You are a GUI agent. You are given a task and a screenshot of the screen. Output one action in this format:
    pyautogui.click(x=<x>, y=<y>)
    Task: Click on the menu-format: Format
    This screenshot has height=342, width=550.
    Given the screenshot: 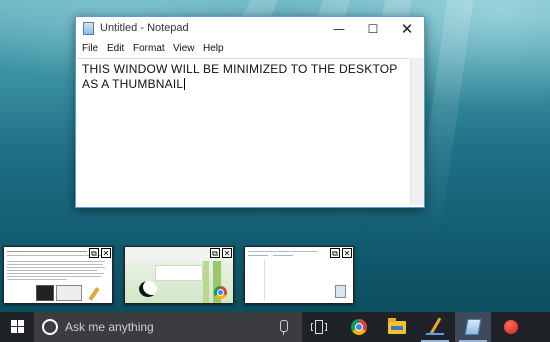 What is the action you would take?
    pyautogui.click(x=149, y=48)
    